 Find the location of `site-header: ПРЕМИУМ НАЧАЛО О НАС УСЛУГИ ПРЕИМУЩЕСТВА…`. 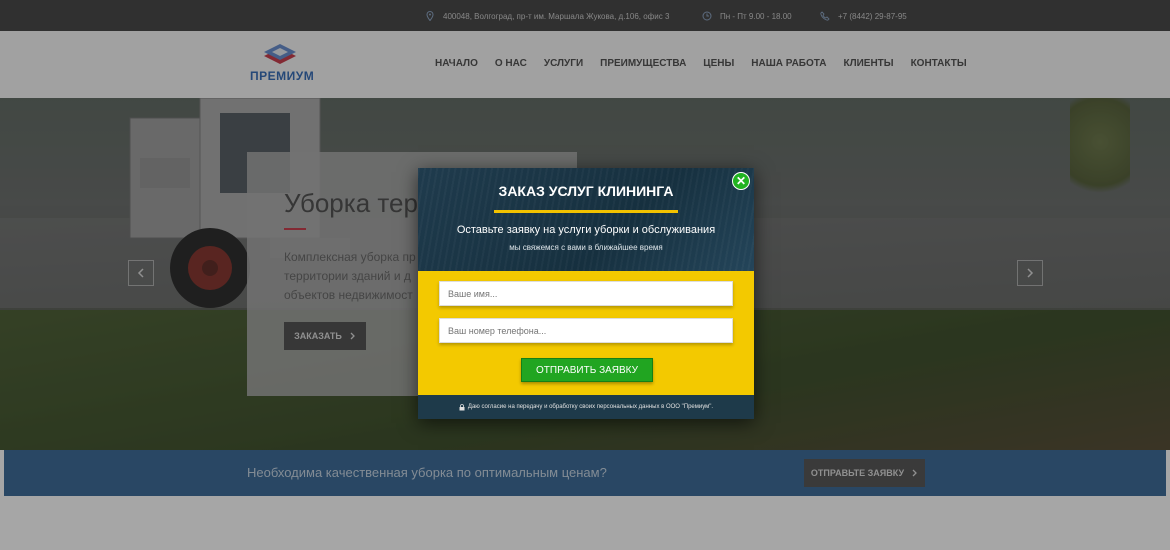

site-header: ПРЕМИУМ НАЧАЛО О НАС УСЛУГИ ПРЕИМУЩЕСТВА… is located at coordinates (585, 64).